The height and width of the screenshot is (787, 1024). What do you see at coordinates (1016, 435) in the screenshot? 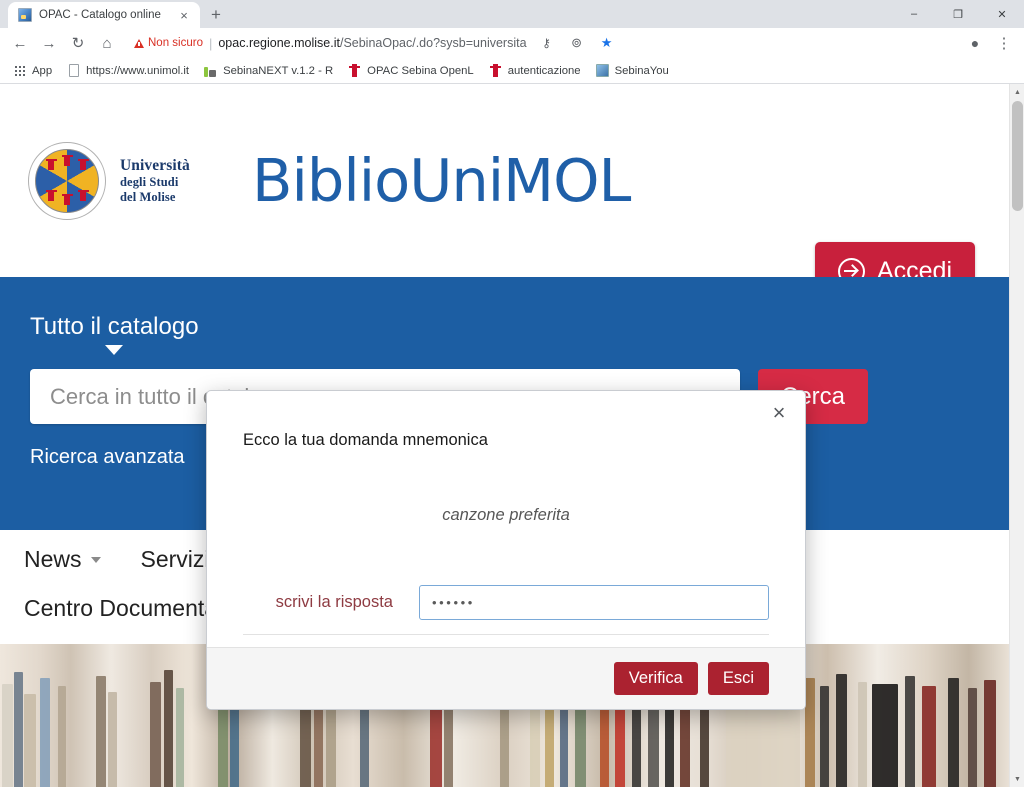
I see `page-scrollbar: ▲ ▼` at bounding box center [1016, 435].